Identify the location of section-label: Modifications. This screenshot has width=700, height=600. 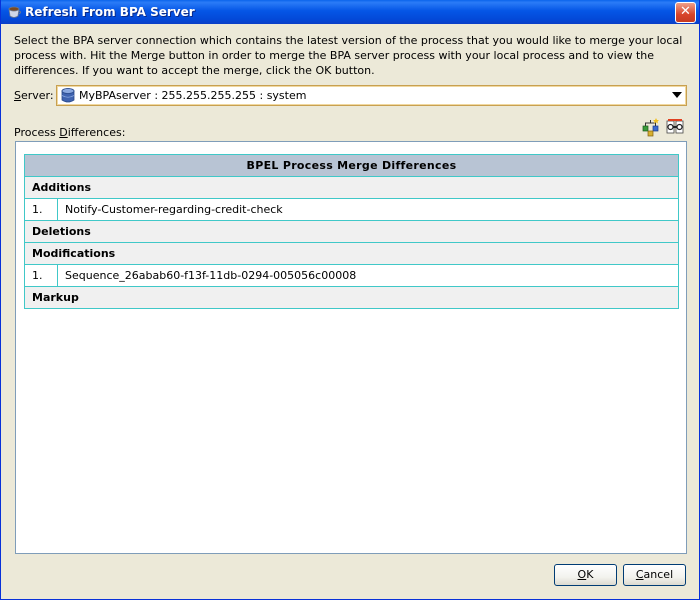
(351, 253).